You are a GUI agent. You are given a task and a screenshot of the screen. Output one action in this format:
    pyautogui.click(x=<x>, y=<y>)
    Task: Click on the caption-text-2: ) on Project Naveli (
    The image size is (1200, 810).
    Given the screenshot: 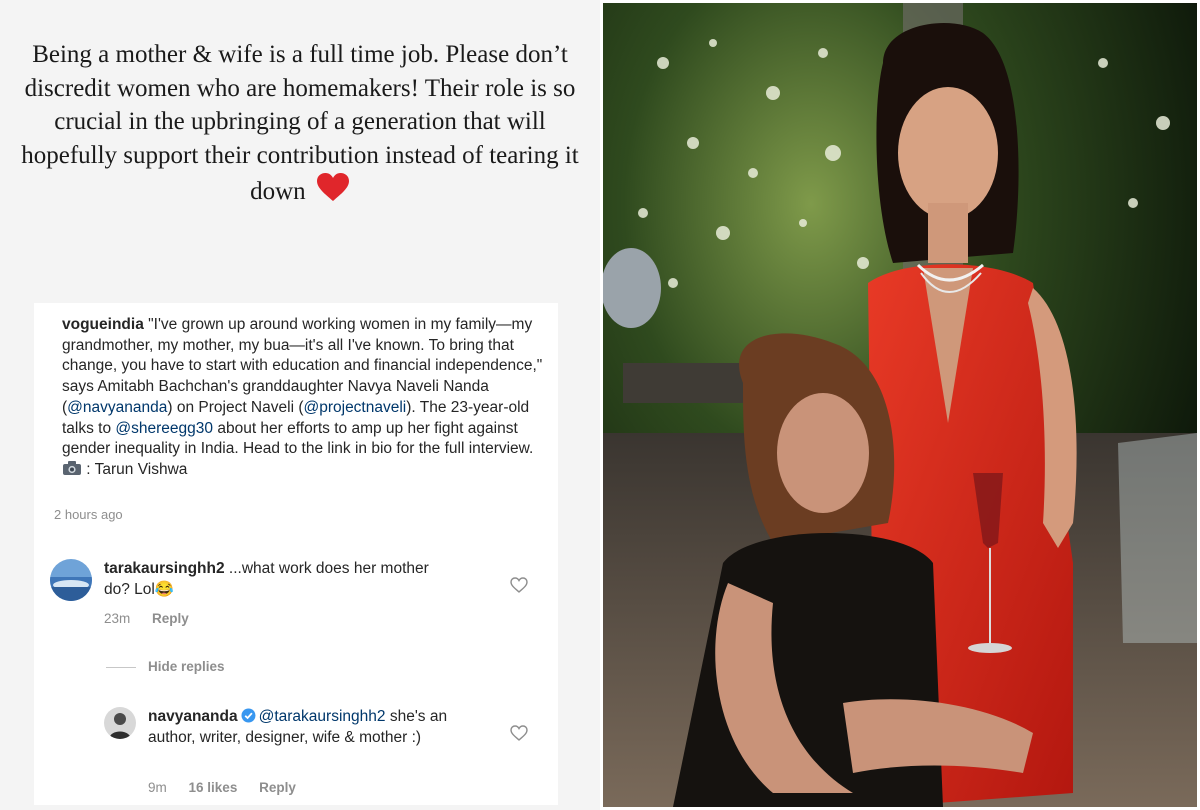 What is the action you would take?
    pyautogui.click(x=235, y=407)
    